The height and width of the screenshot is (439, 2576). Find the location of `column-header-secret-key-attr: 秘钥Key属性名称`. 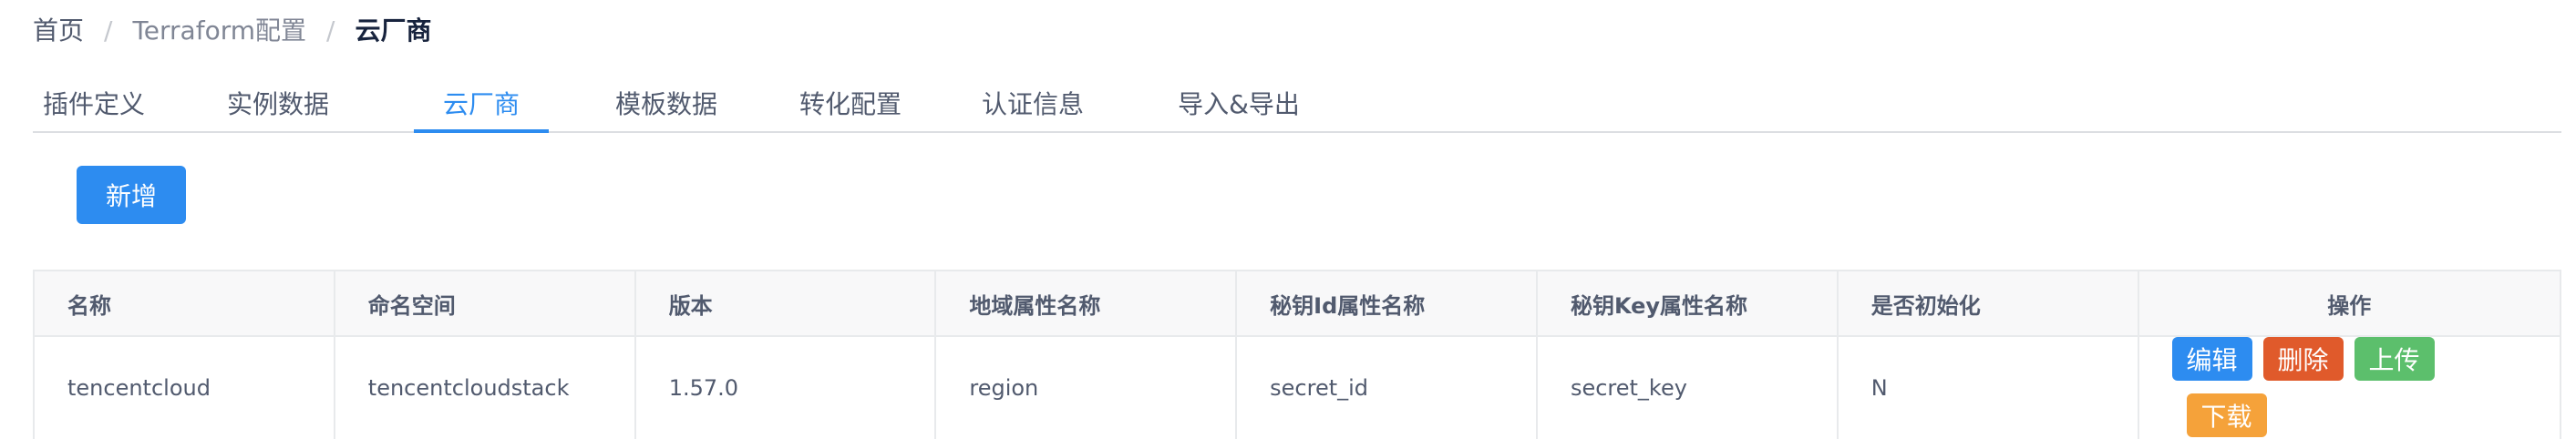

column-header-secret-key-attr: 秘钥Key属性名称 is located at coordinates (1687, 304).